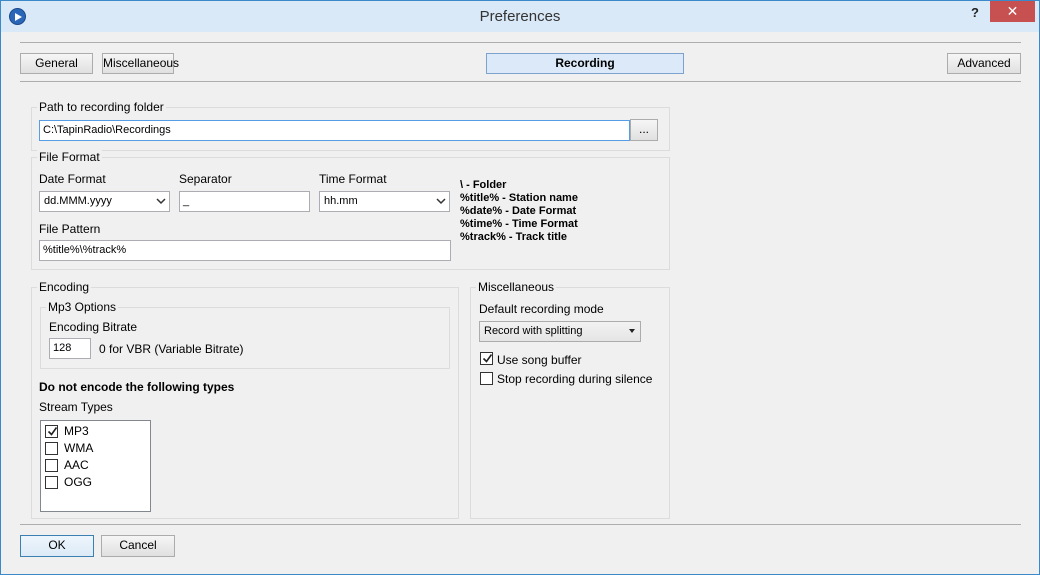 This screenshot has height=575, width=1040. I want to click on stream-type-aac: AAC, so click(95, 465).